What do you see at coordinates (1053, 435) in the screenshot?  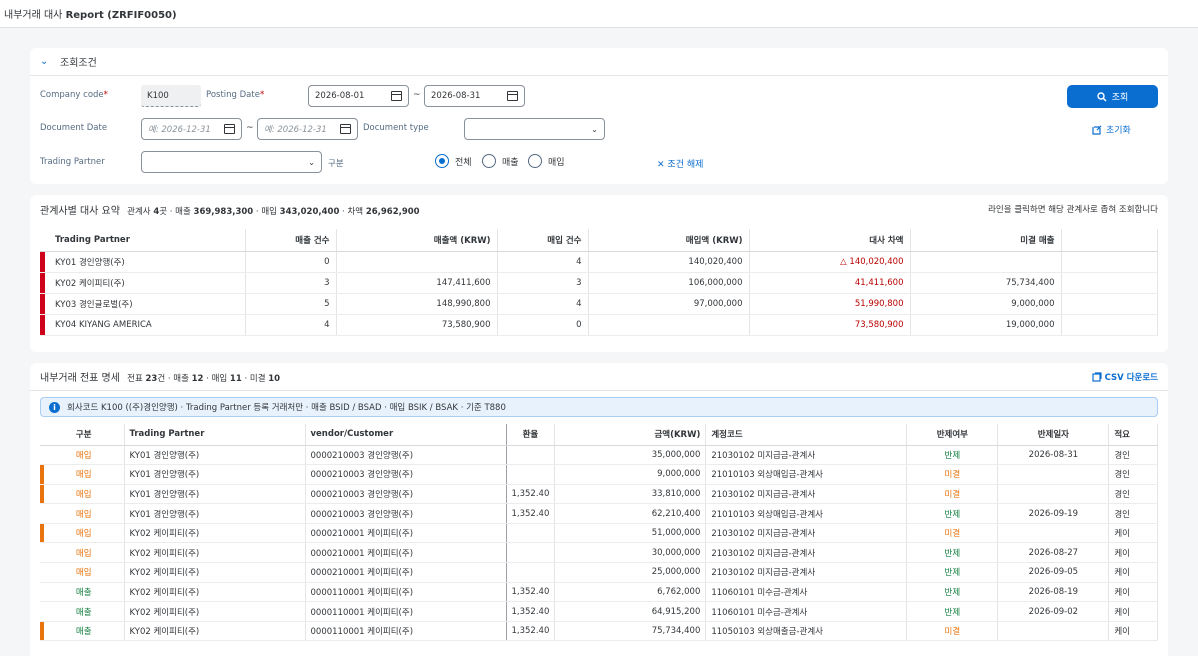 I see `col-header: 반제일자` at bounding box center [1053, 435].